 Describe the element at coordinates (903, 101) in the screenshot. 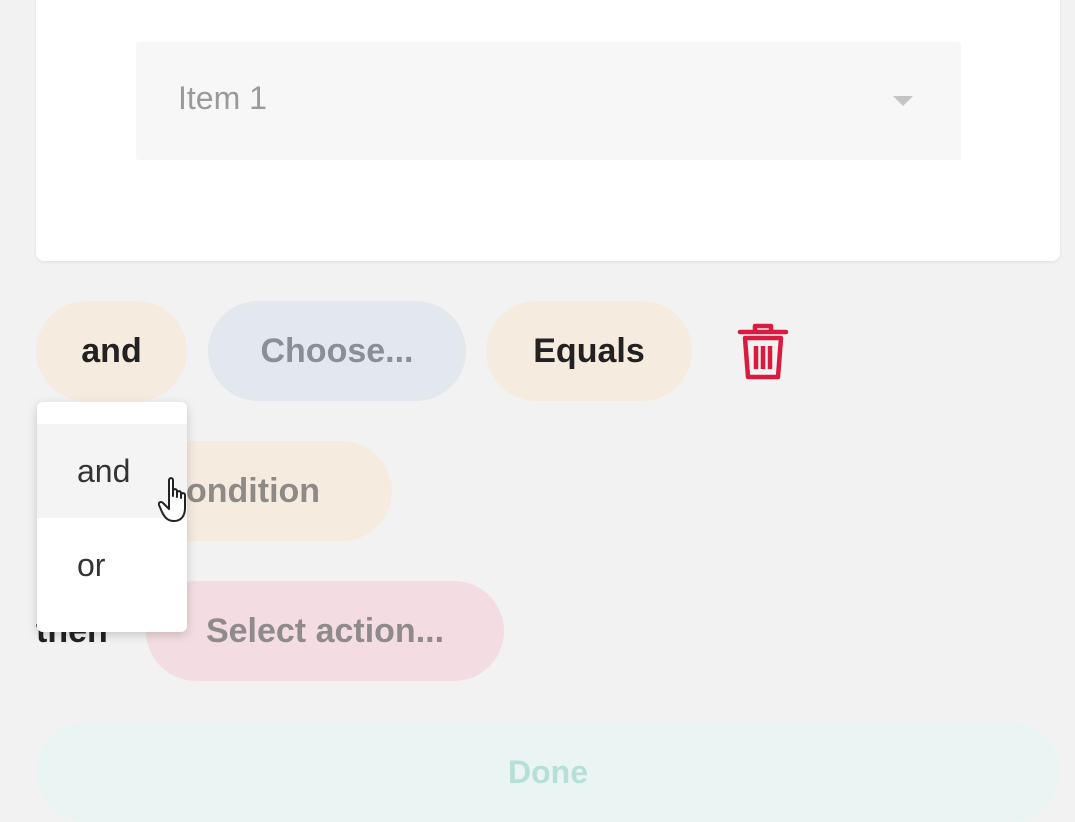

I see `caret-down-icon` at that location.